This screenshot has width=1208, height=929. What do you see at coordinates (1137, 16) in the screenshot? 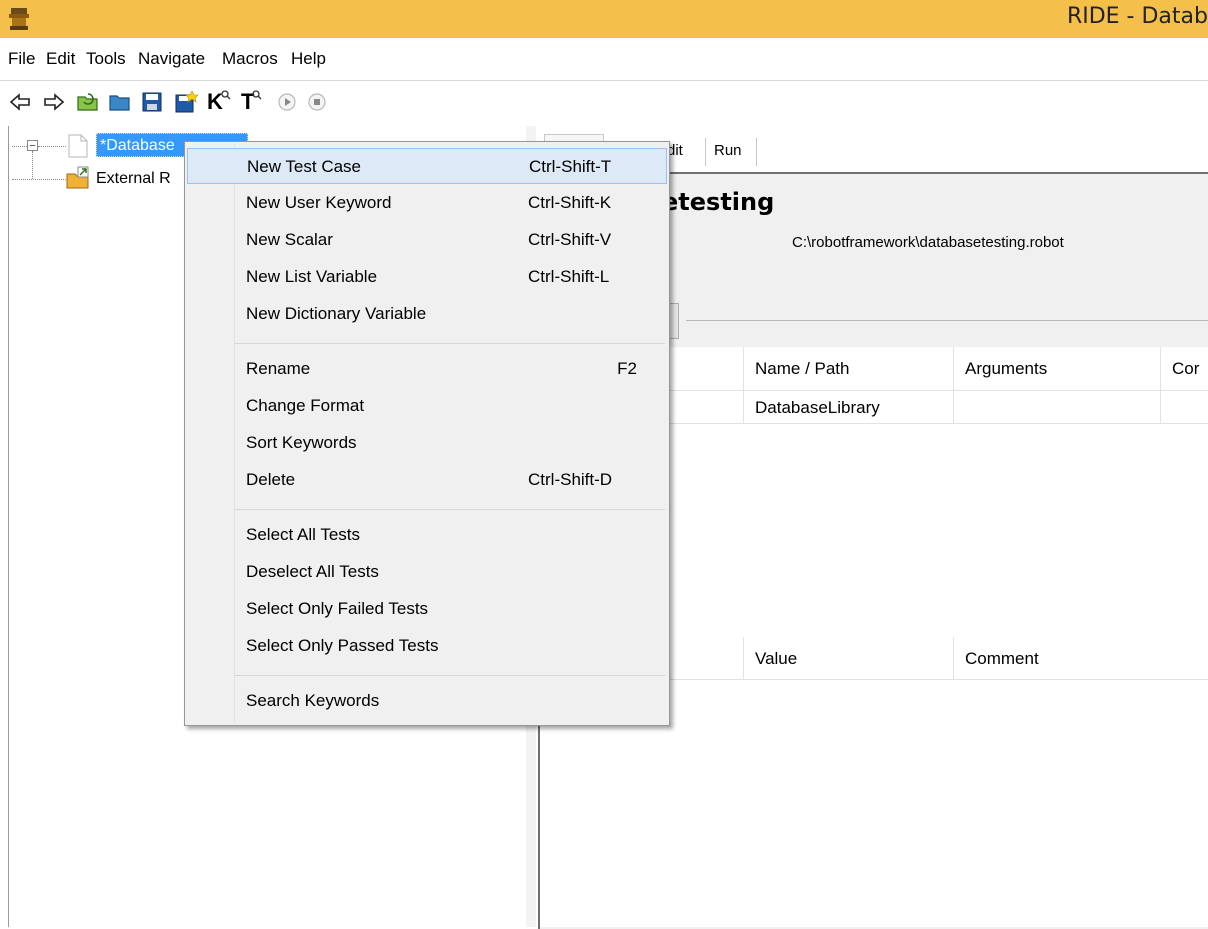
I see `window-title: RIDE - Datab` at bounding box center [1137, 16].